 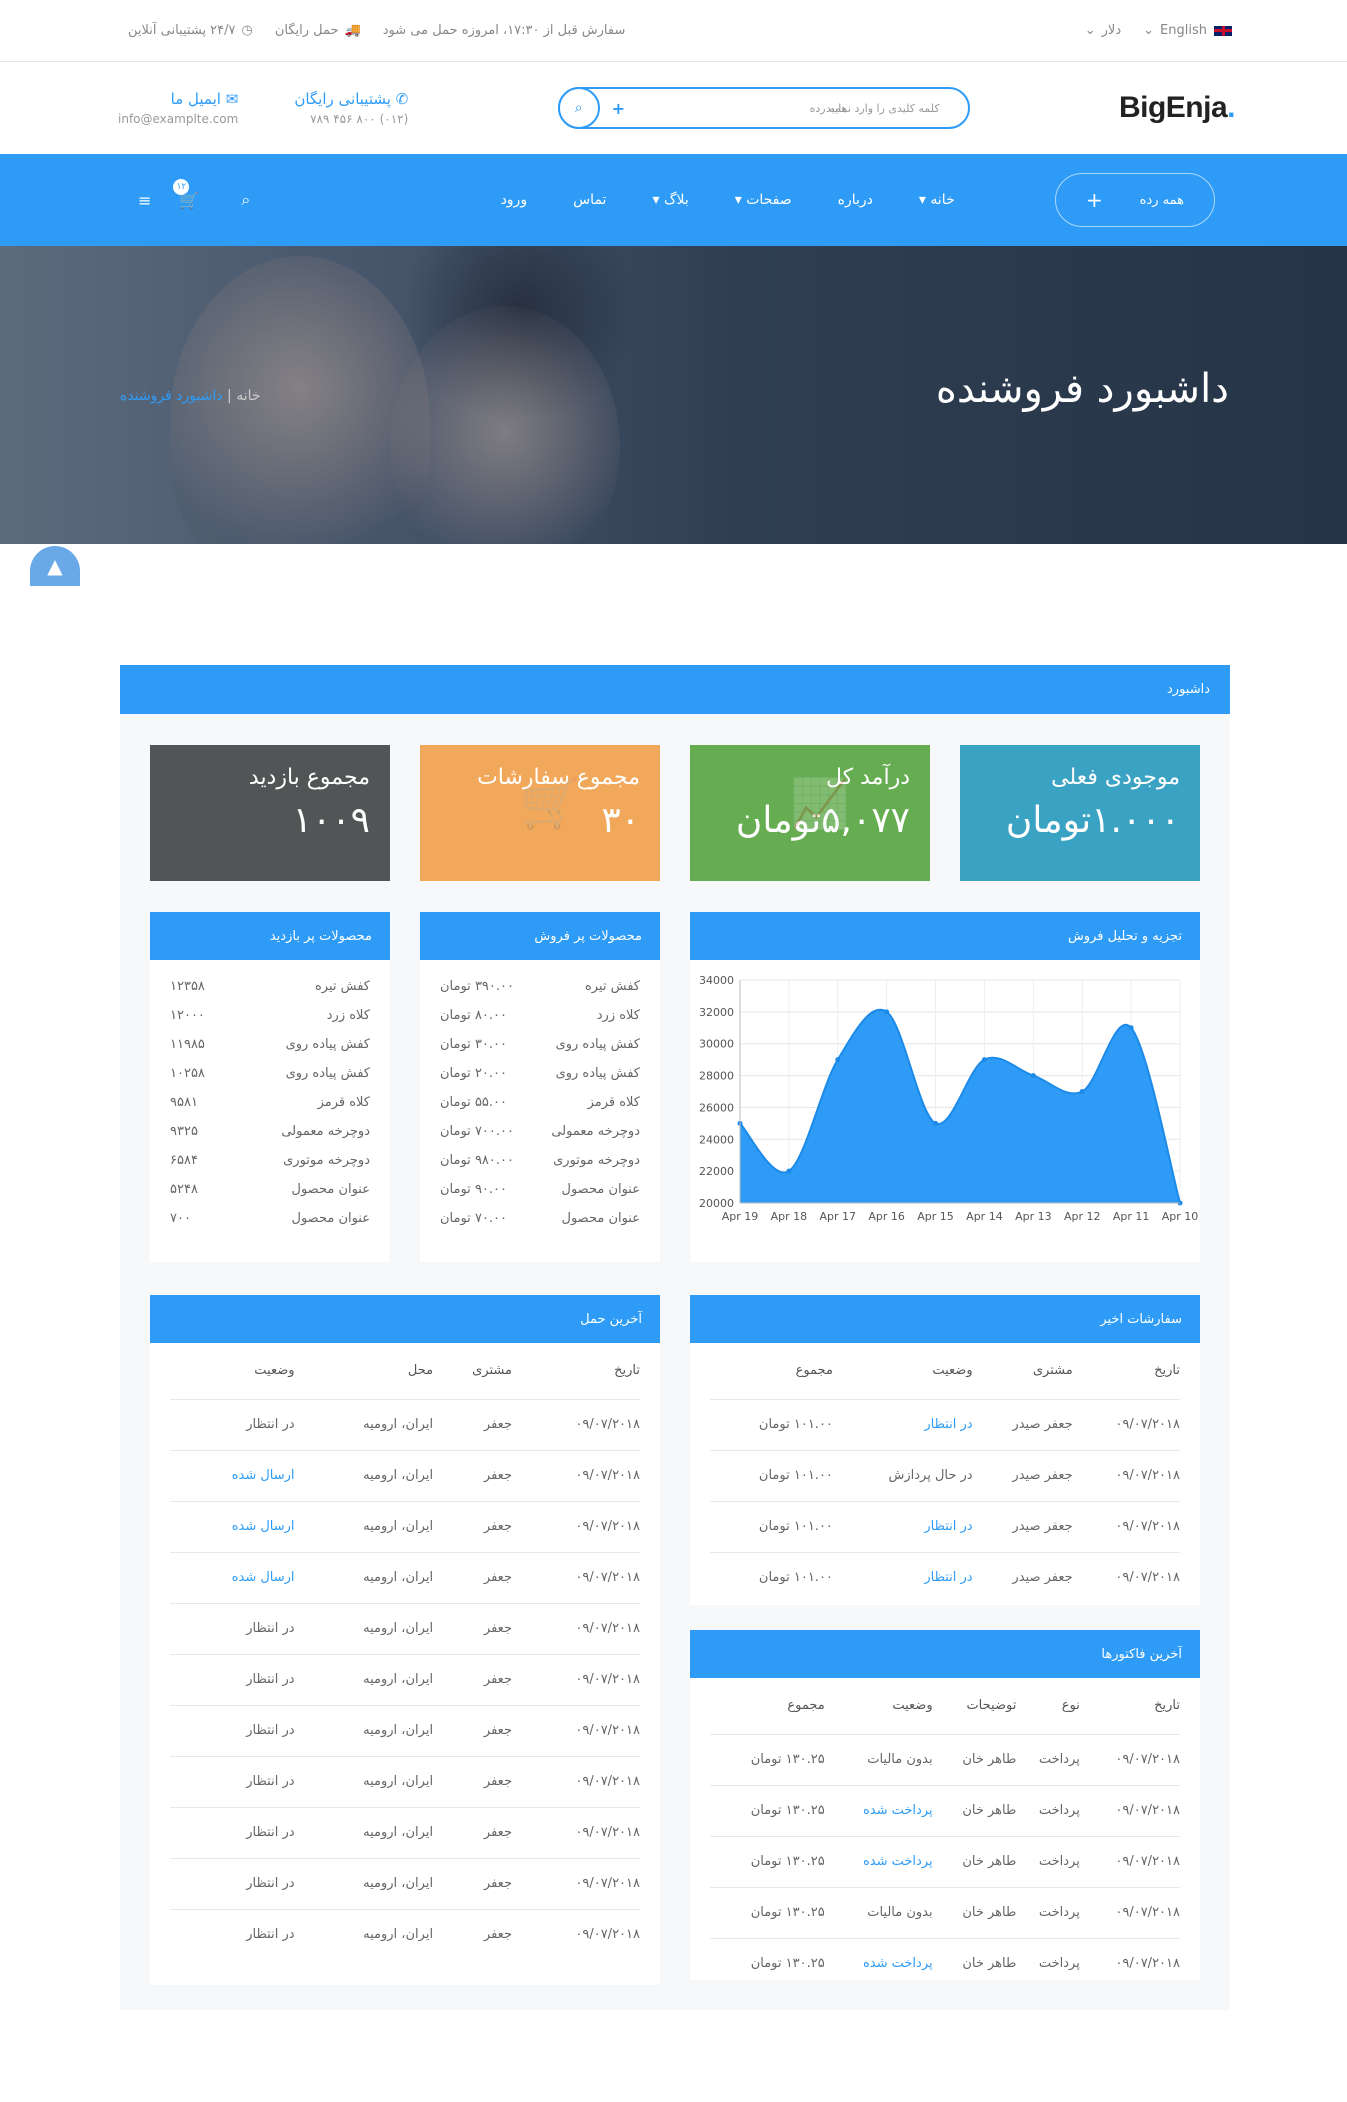 What do you see at coordinates (540, 1131) in the screenshot?
I see `list-item: دوچرخه معمولی ۷۰۰.۰۰ تومان` at bounding box center [540, 1131].